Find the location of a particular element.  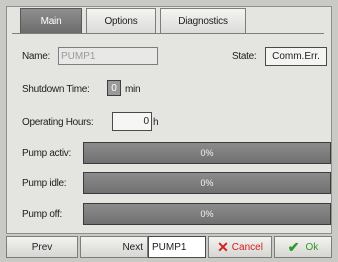

pump-off-percent: 0% is located at coordinates (207, 214).